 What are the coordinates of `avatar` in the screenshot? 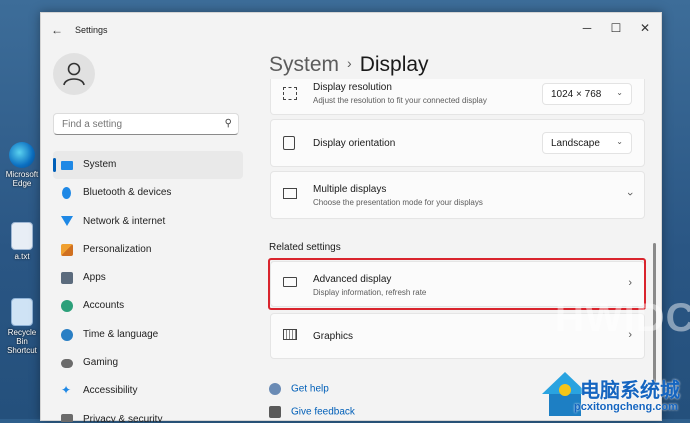 It's located at (74, 74).